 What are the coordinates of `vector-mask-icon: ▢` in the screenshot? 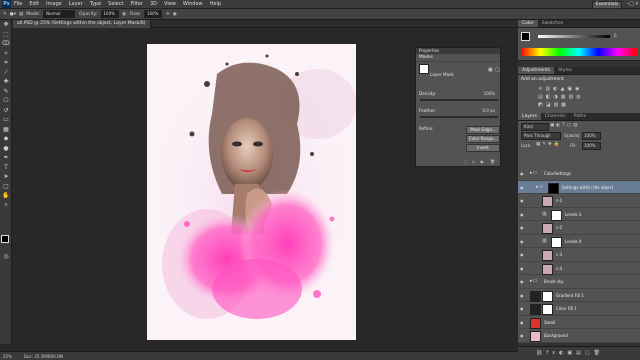 It's located at (497, 70).